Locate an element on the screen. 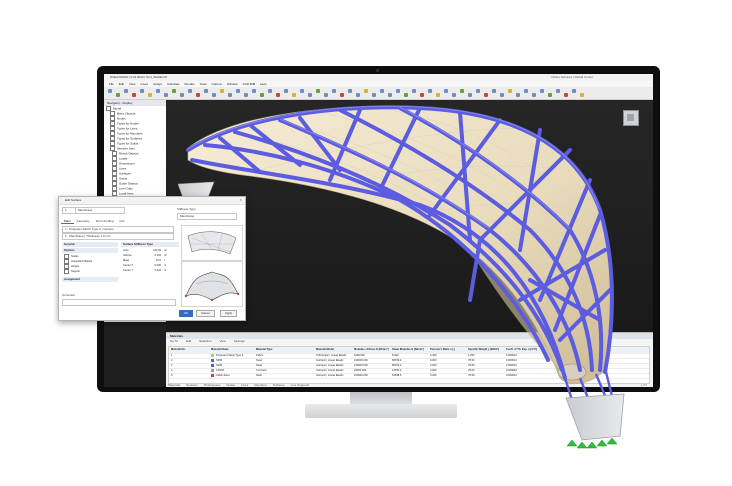  info-title: Surface Stiffness Type is located at coordinates (150, 244).